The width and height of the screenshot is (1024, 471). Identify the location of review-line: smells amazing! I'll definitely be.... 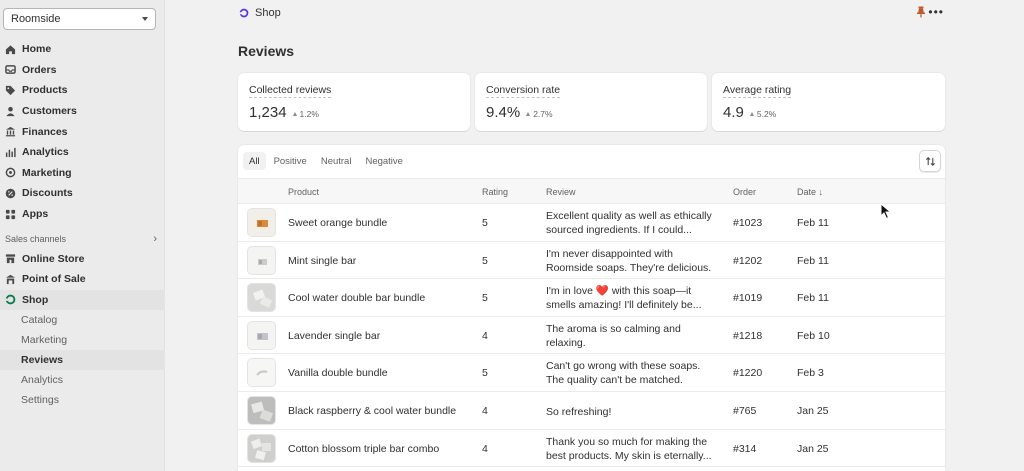
(624, 305).